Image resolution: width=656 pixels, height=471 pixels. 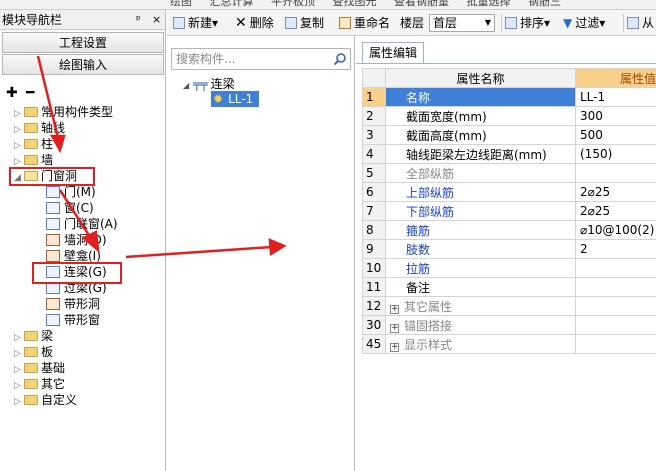 What do you see at coordinates (82, 224) in the screenshot?
I see `tree-item-door-window: 门联窗(A)` at bounding box center [82, 224].